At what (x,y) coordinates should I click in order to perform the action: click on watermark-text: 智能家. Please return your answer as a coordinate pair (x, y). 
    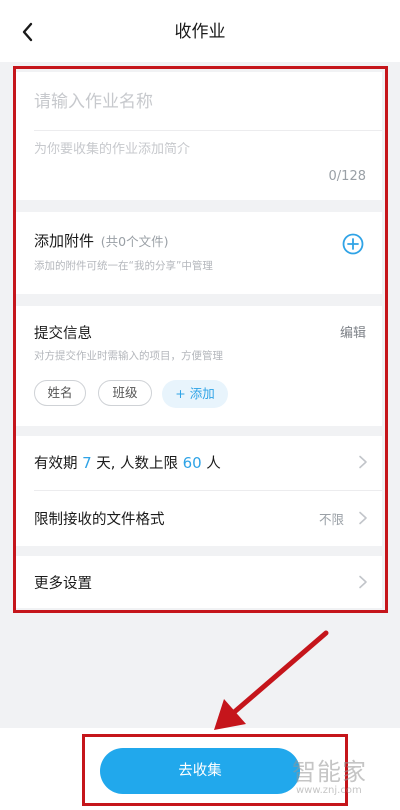
    Looking at the image, I should click on (329, 772).